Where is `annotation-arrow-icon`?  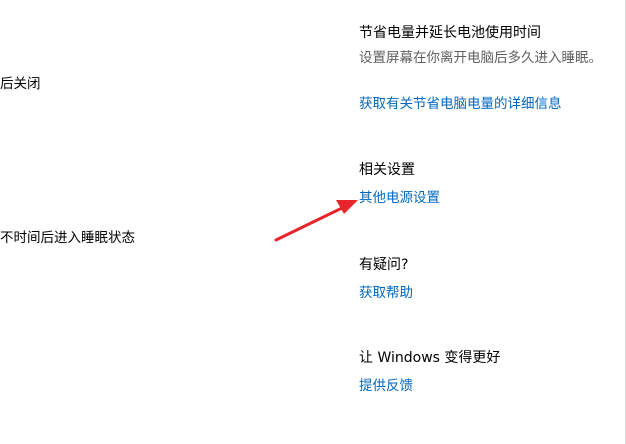 annotation-arrow-icon is located at coordinates (316, 221).